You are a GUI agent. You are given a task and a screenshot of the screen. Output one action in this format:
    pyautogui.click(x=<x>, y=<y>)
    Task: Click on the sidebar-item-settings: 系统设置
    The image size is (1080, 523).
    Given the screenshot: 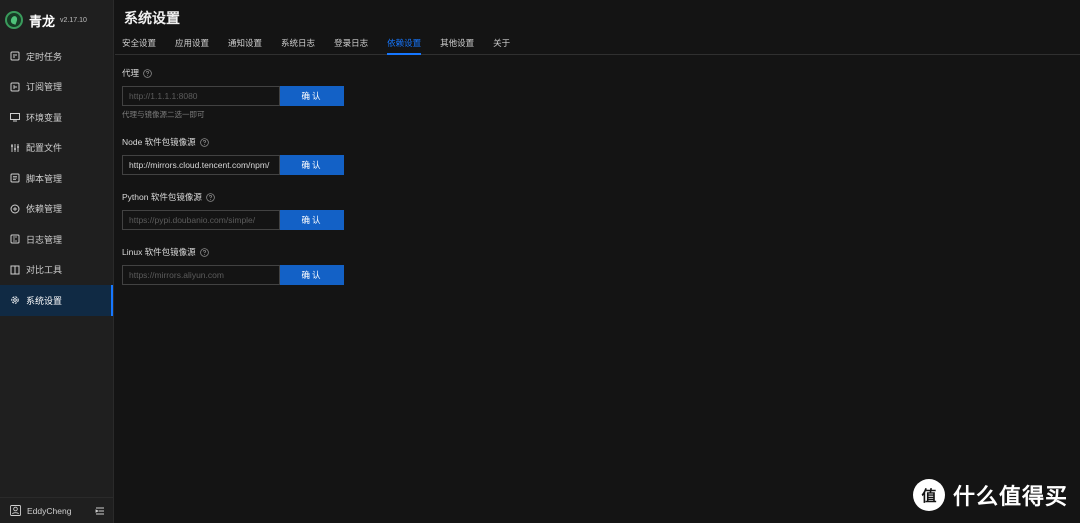 What is the action you would take?
    pyautogui.click(x=56, y=300)
    